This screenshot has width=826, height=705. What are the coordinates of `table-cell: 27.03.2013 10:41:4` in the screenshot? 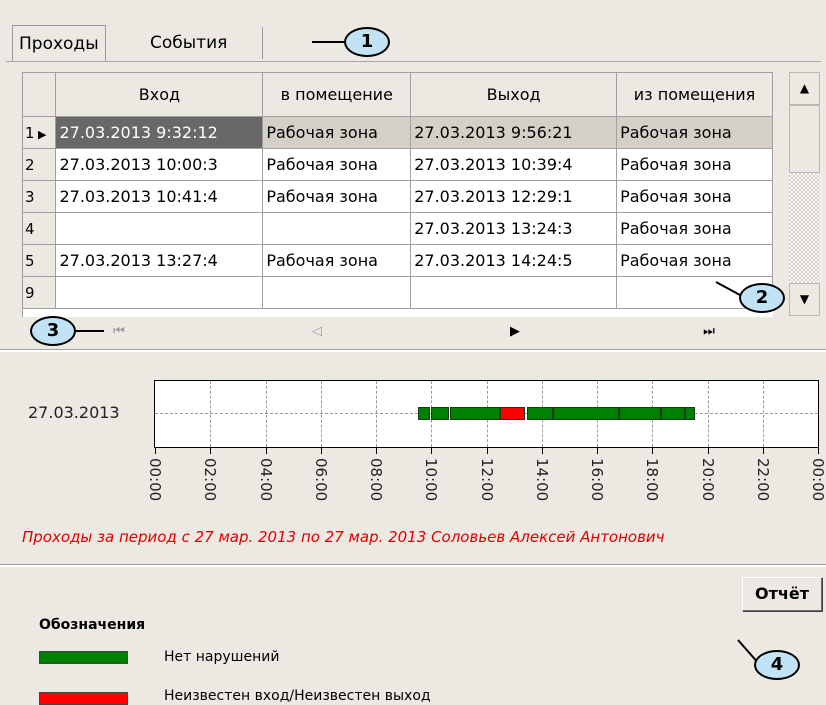 It's located at (159, 196).